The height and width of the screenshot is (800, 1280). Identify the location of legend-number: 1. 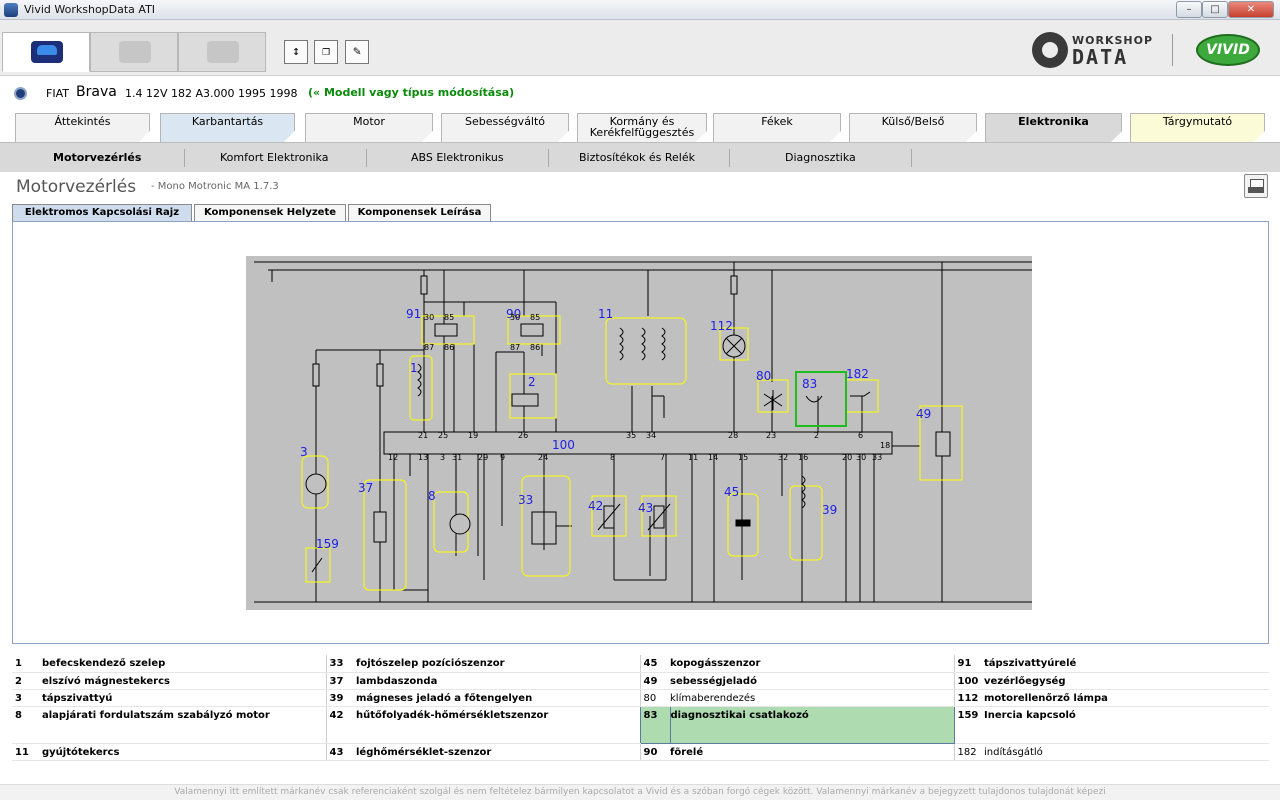
(27, 664).